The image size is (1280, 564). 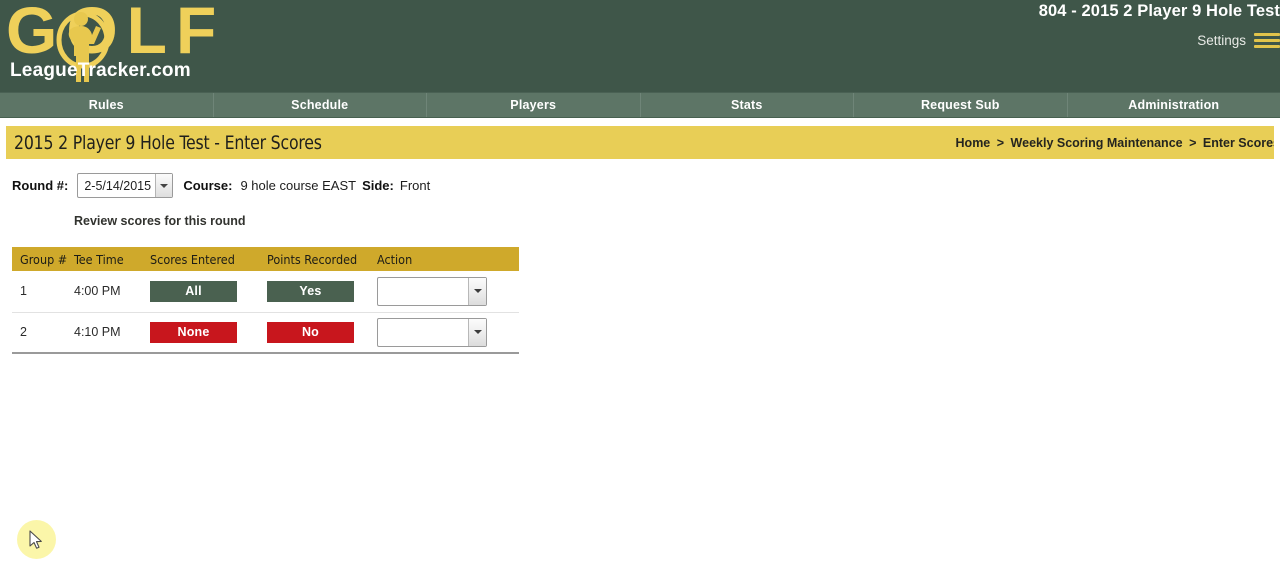 What do you see at coordinates (39, 292) in the screenshot?
I see `cell-group-number: 1` at bounding box center [39, 292].